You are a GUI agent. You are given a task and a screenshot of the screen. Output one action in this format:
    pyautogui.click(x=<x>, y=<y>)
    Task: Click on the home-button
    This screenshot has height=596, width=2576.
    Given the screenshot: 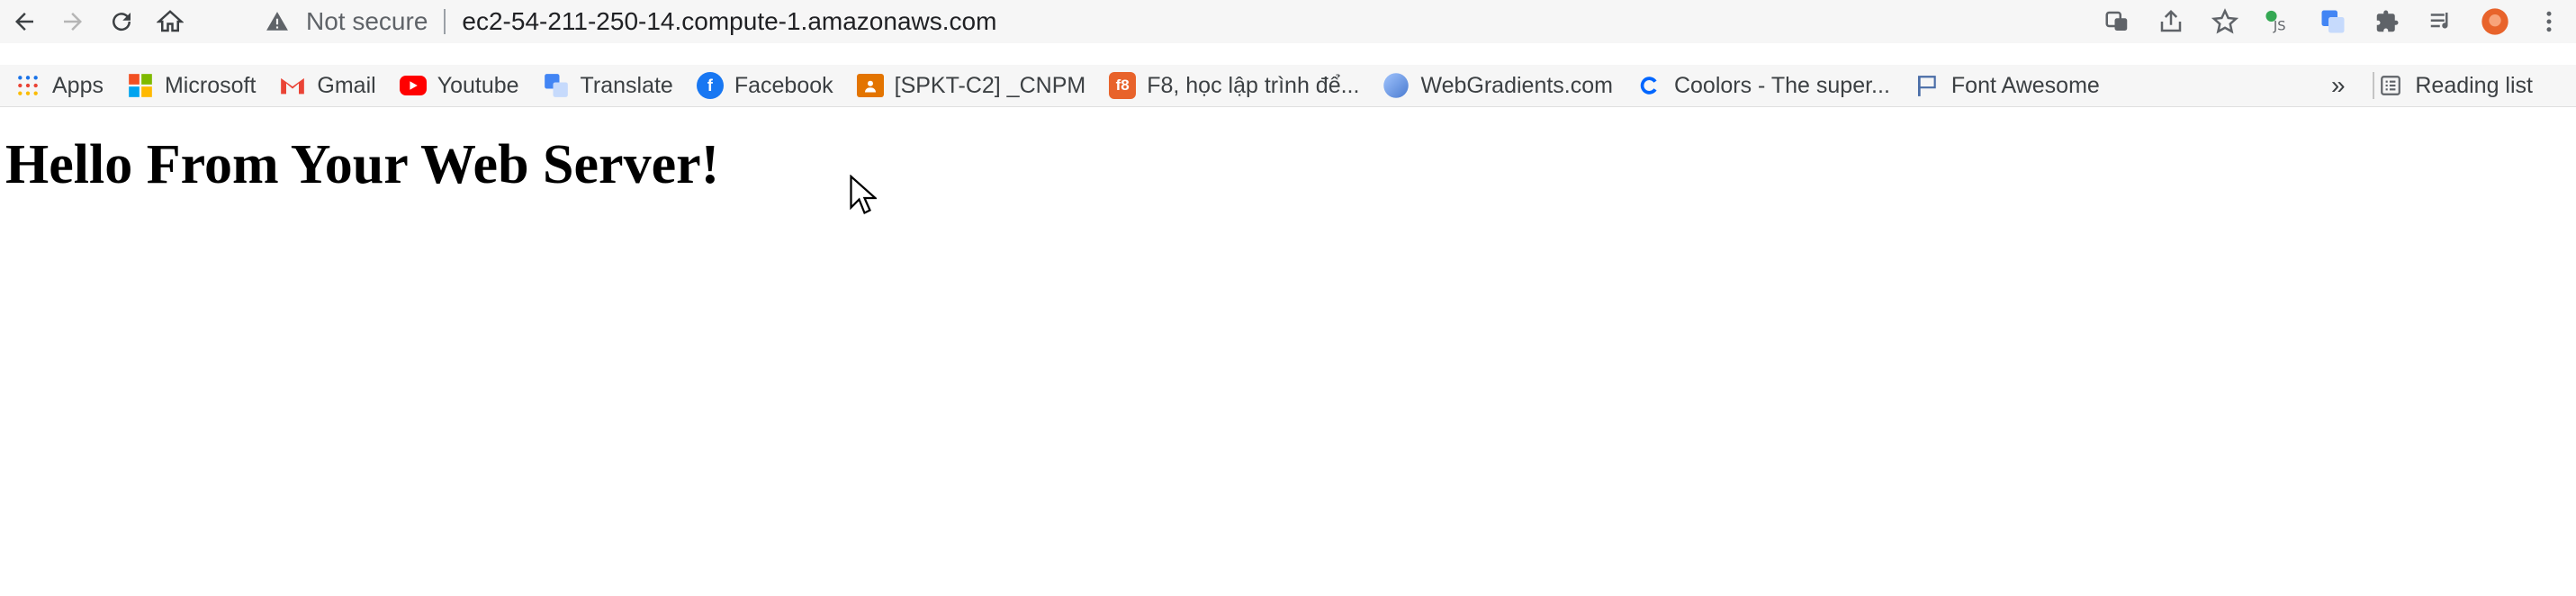 What is the action you would take?
    pyautogui.click(x=170, y=21)
    